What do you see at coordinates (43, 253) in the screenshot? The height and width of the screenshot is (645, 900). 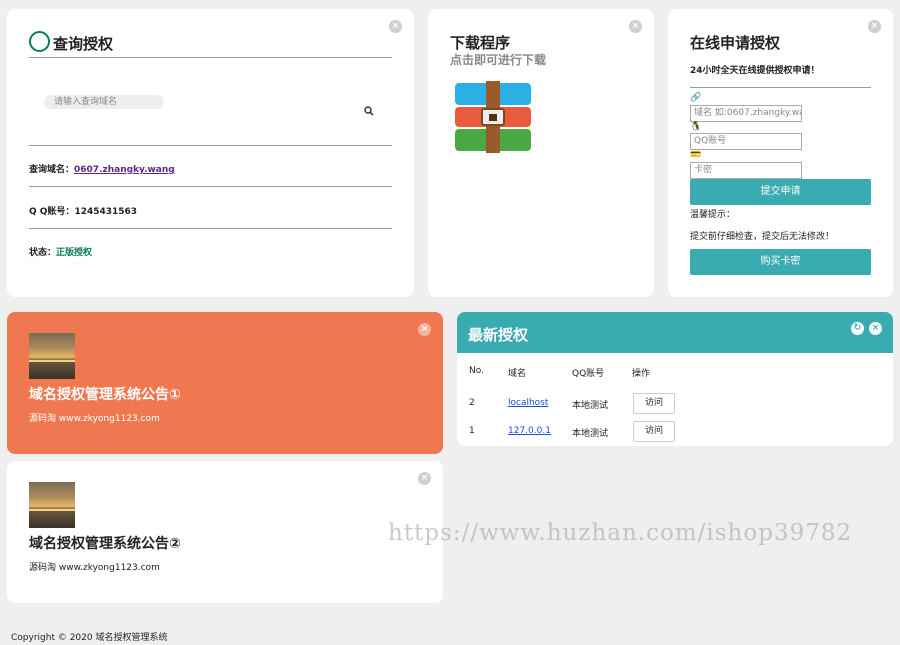 I see `status-label: 状态：` at bounding box center [43, 253].